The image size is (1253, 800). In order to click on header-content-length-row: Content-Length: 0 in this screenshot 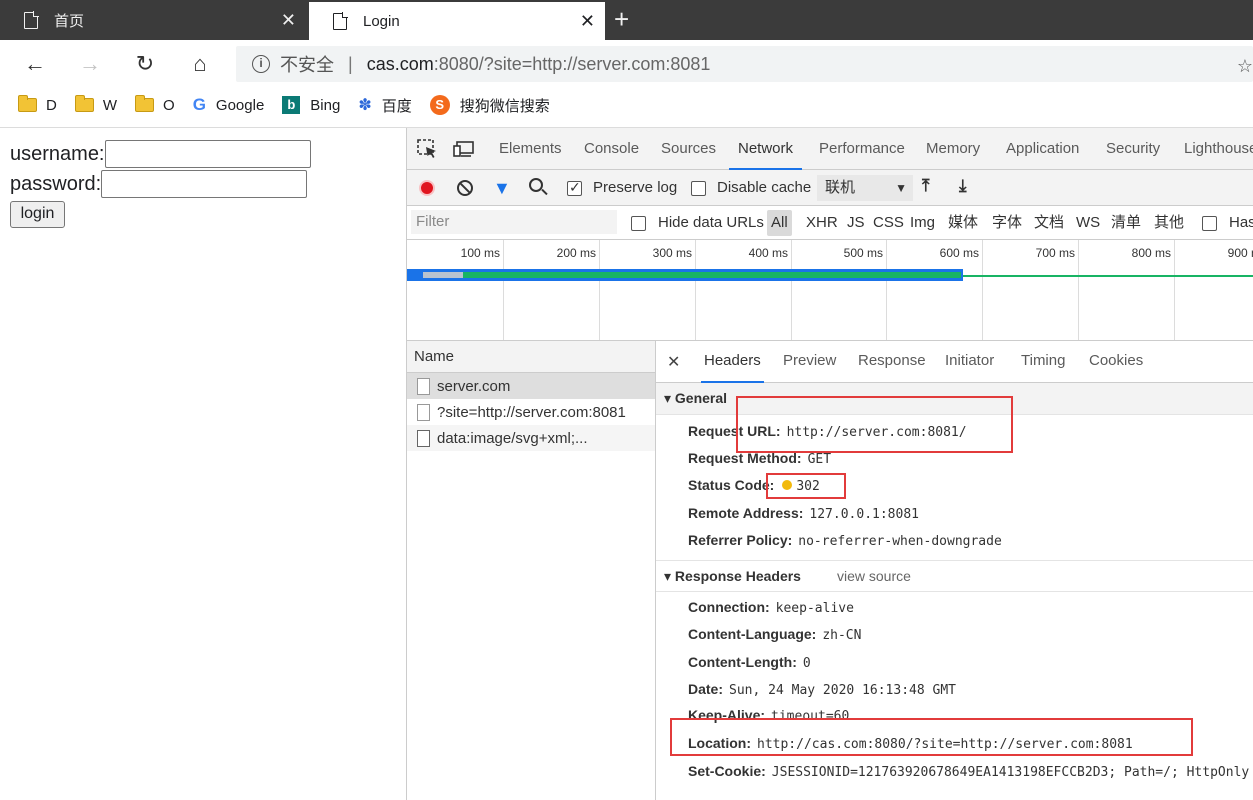, I will do `click(749, 662)`.